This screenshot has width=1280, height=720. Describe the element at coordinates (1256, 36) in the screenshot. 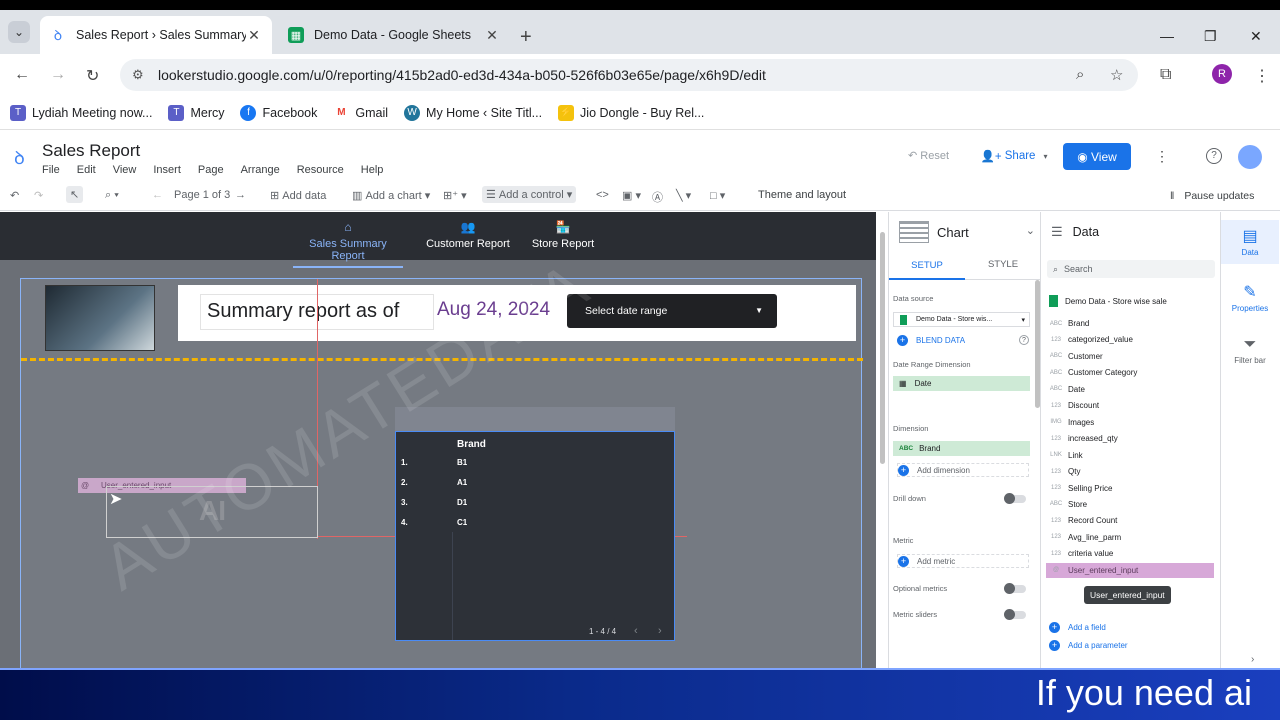

I see `close-window-icon: ✕` at that location.